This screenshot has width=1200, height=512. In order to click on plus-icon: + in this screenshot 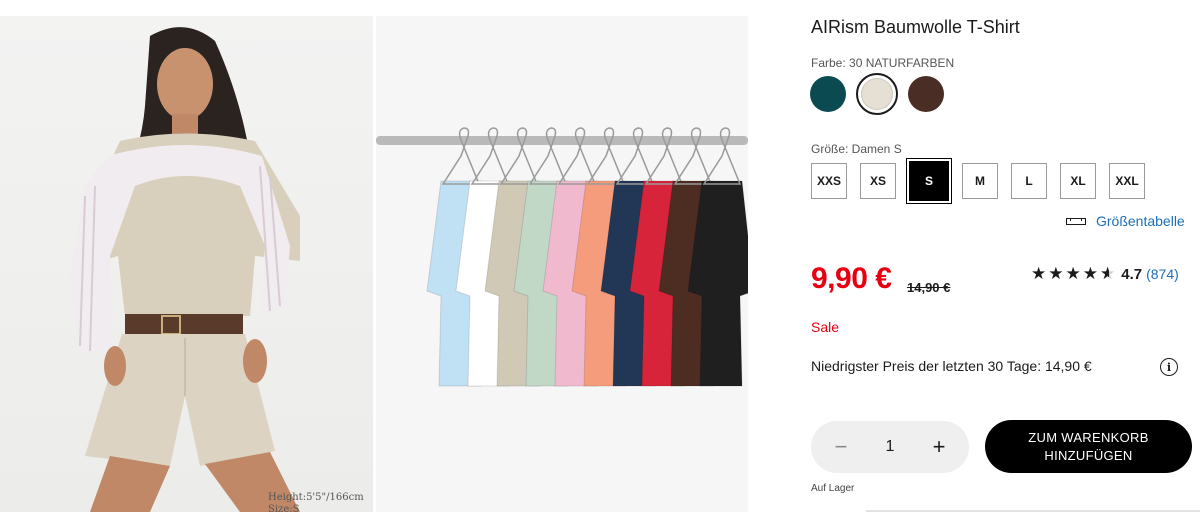, I will do `click(939, 447)`.